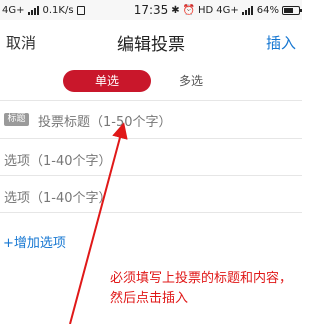 The width and height of the screenshot is (320, 324). Describe the element at coordinates (201, 288) in the screenshot. I see `annotation-note: 必须填写上投票的标题和内容，然后点击插入` at that location.